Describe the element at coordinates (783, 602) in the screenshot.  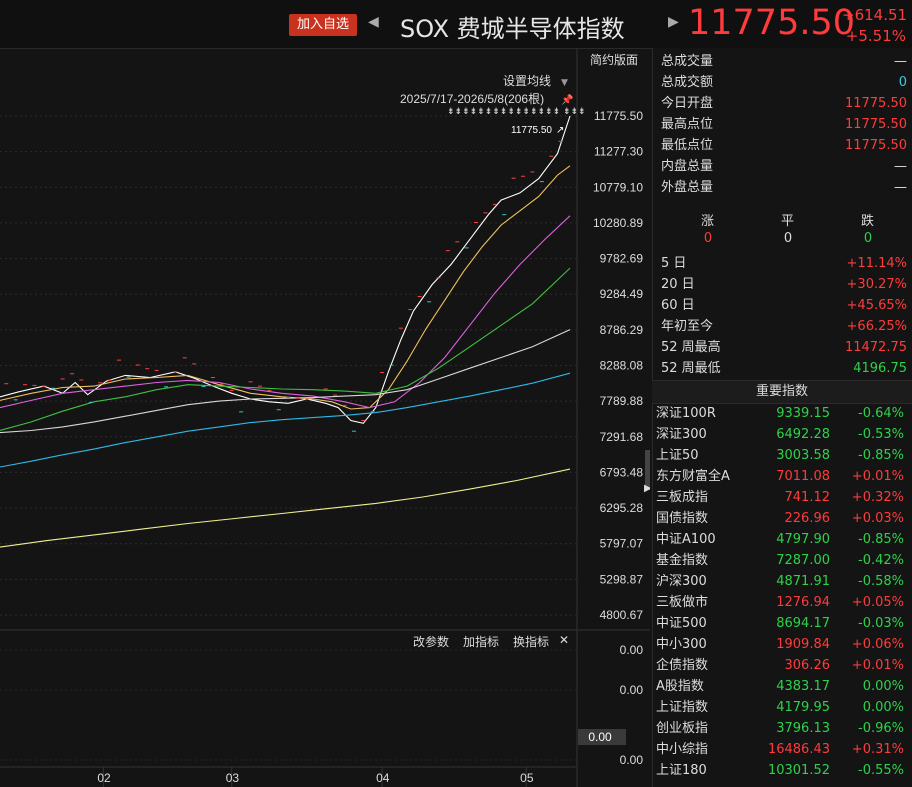
I see `index-row: 三板做市 1276.94 +0.05%` at that location.